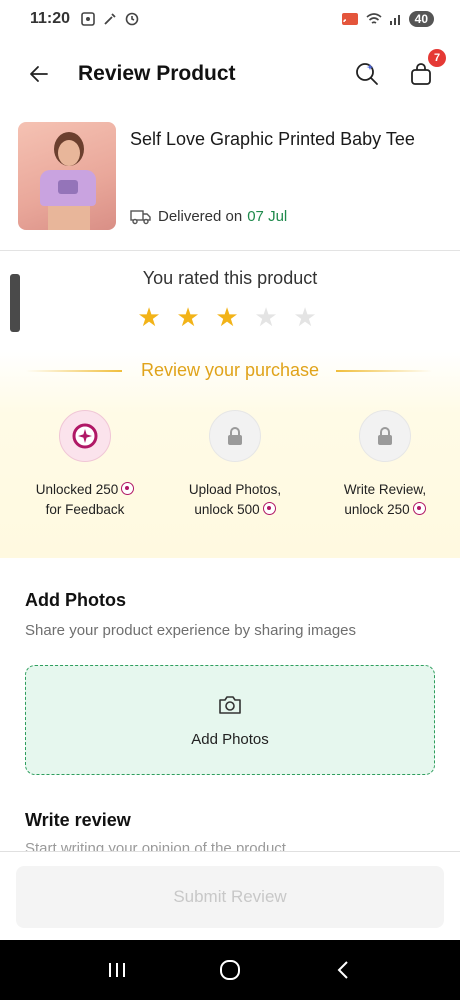 The width and height of the screenshot is (460, 1000). I want to click on signal-icon, so click(394, 20).